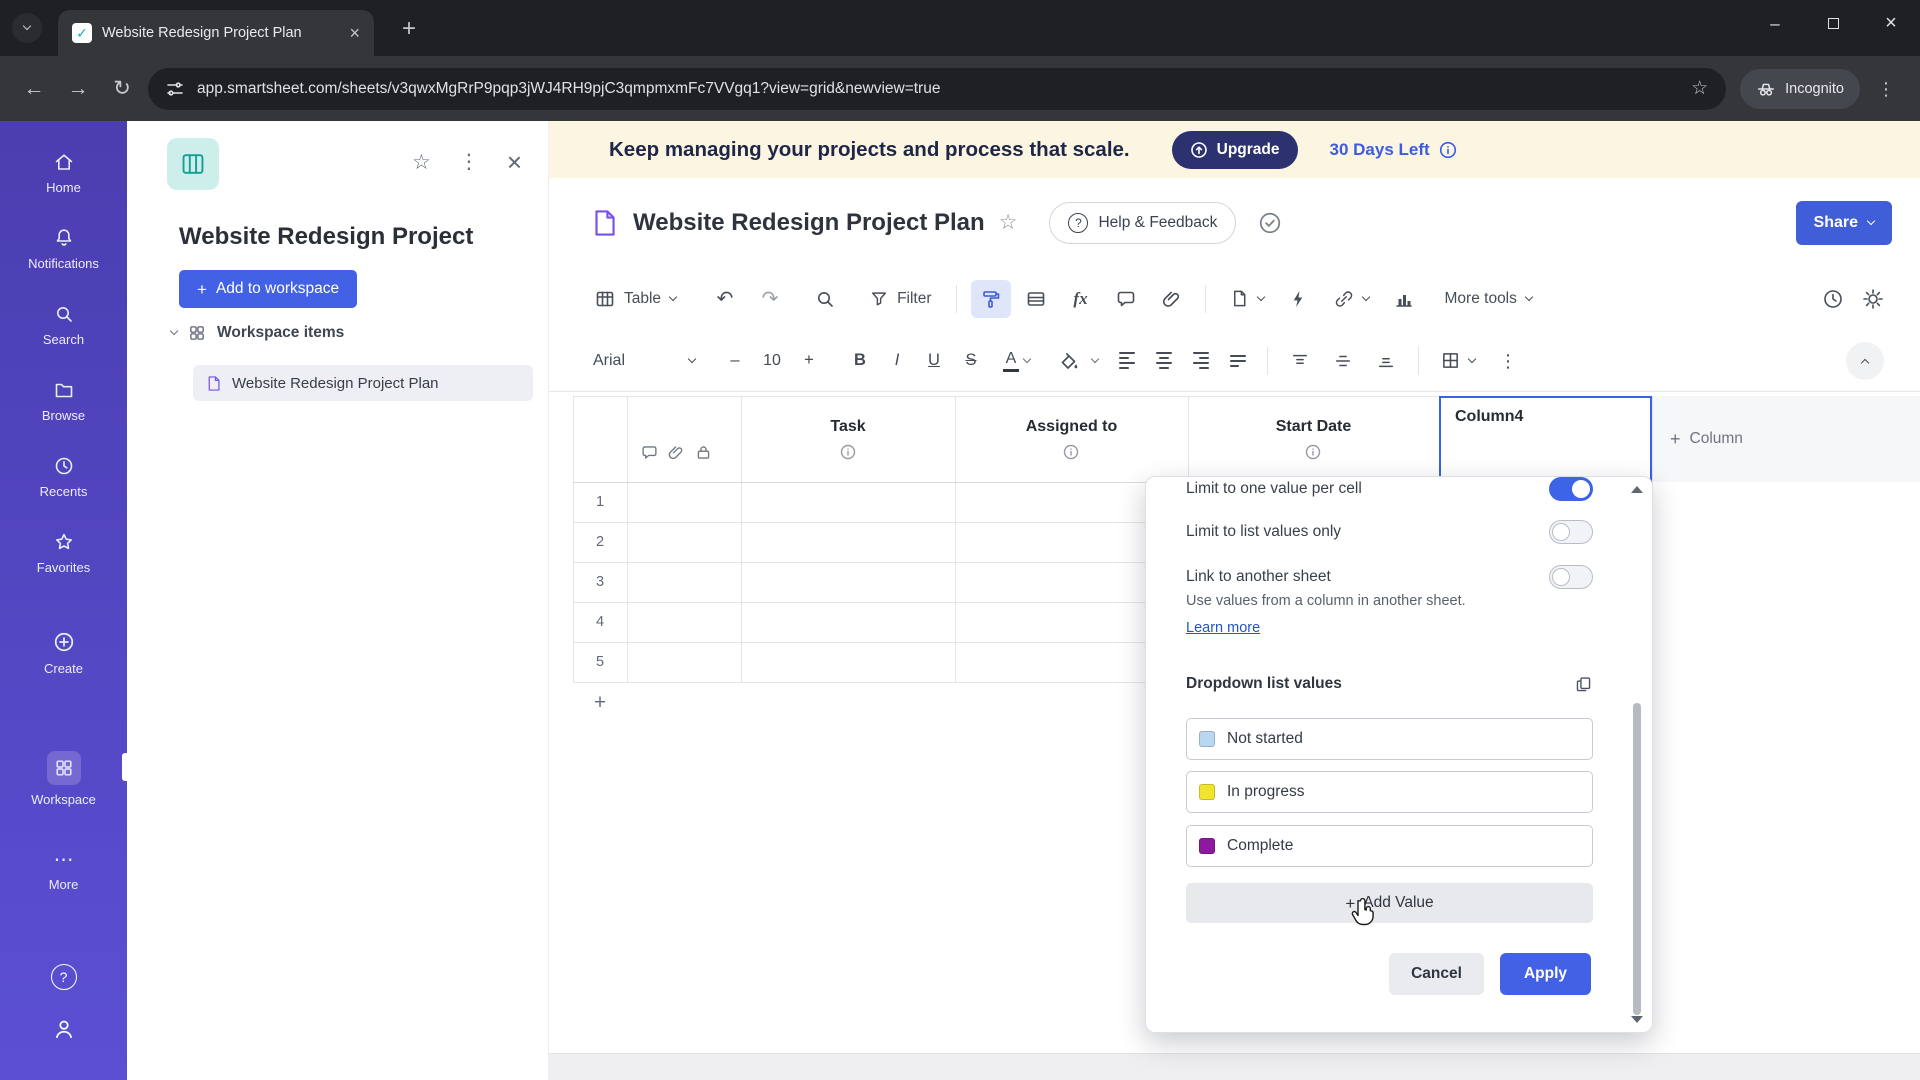 The width and height of the screenshot is (1920, 1080). What do you see at coordinates (1386, 361) in the screenshot?
I see `vertical-align-bottom-button` at bounding box center [1386, 361].